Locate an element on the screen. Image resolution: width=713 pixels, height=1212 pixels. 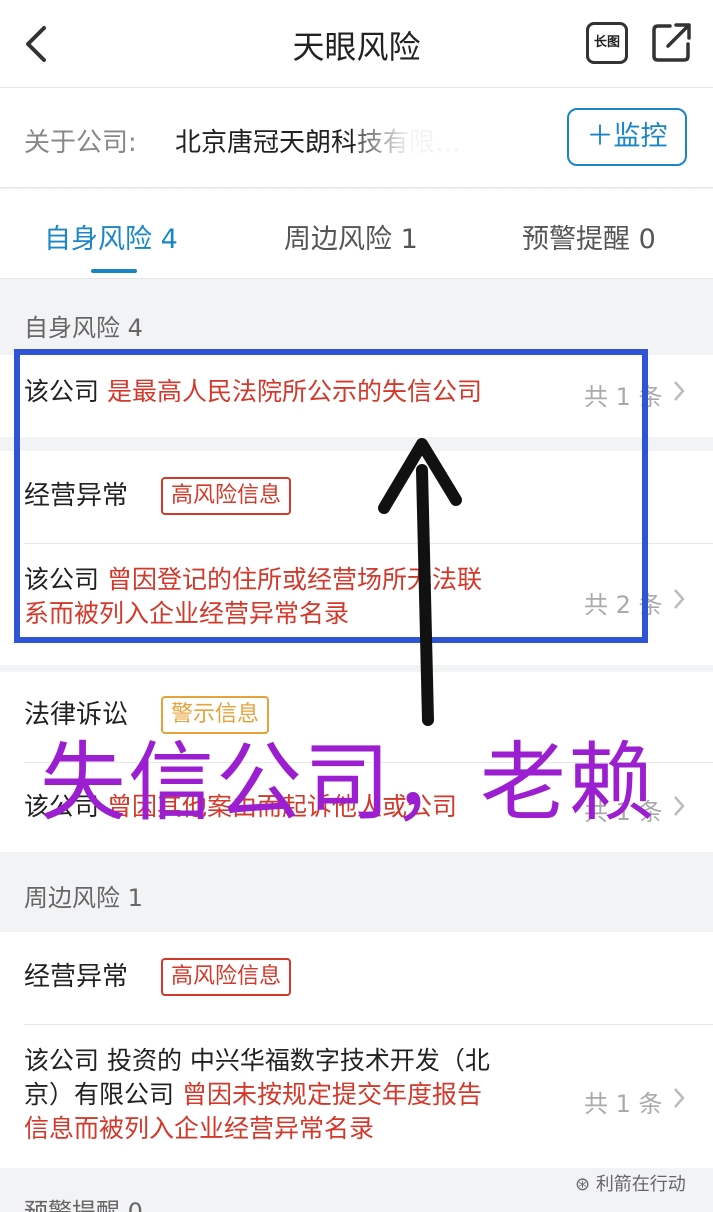
item-line2-description: 曾因未按规定提交年度报告 is located at coordinates (331, 1094).